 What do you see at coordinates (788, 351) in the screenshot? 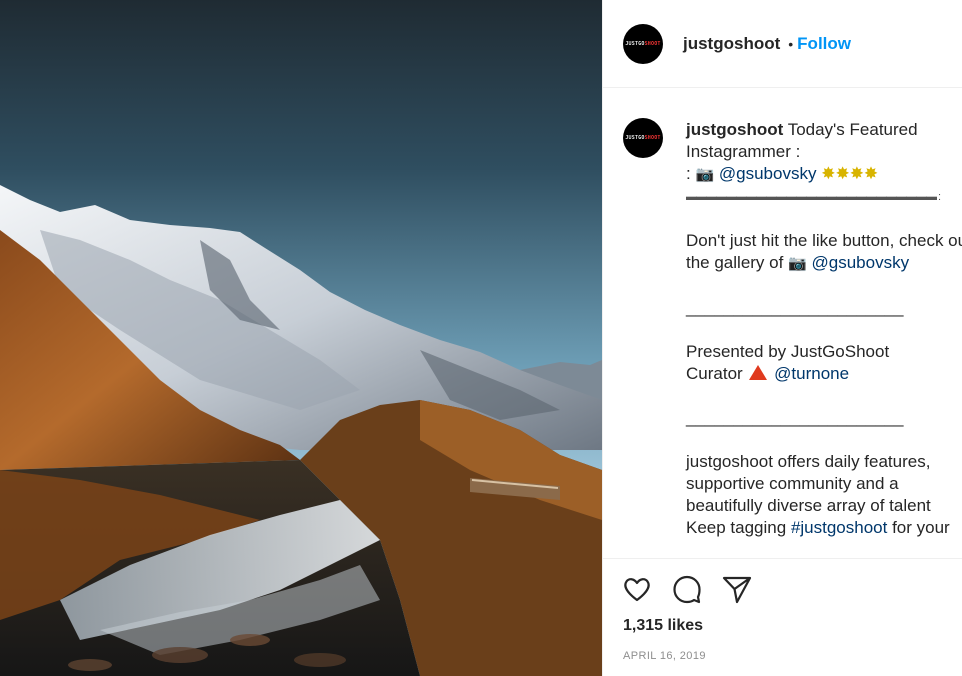
I see `caption-presented: Presented by JustGoShoot` at bounding box center [788, 351].